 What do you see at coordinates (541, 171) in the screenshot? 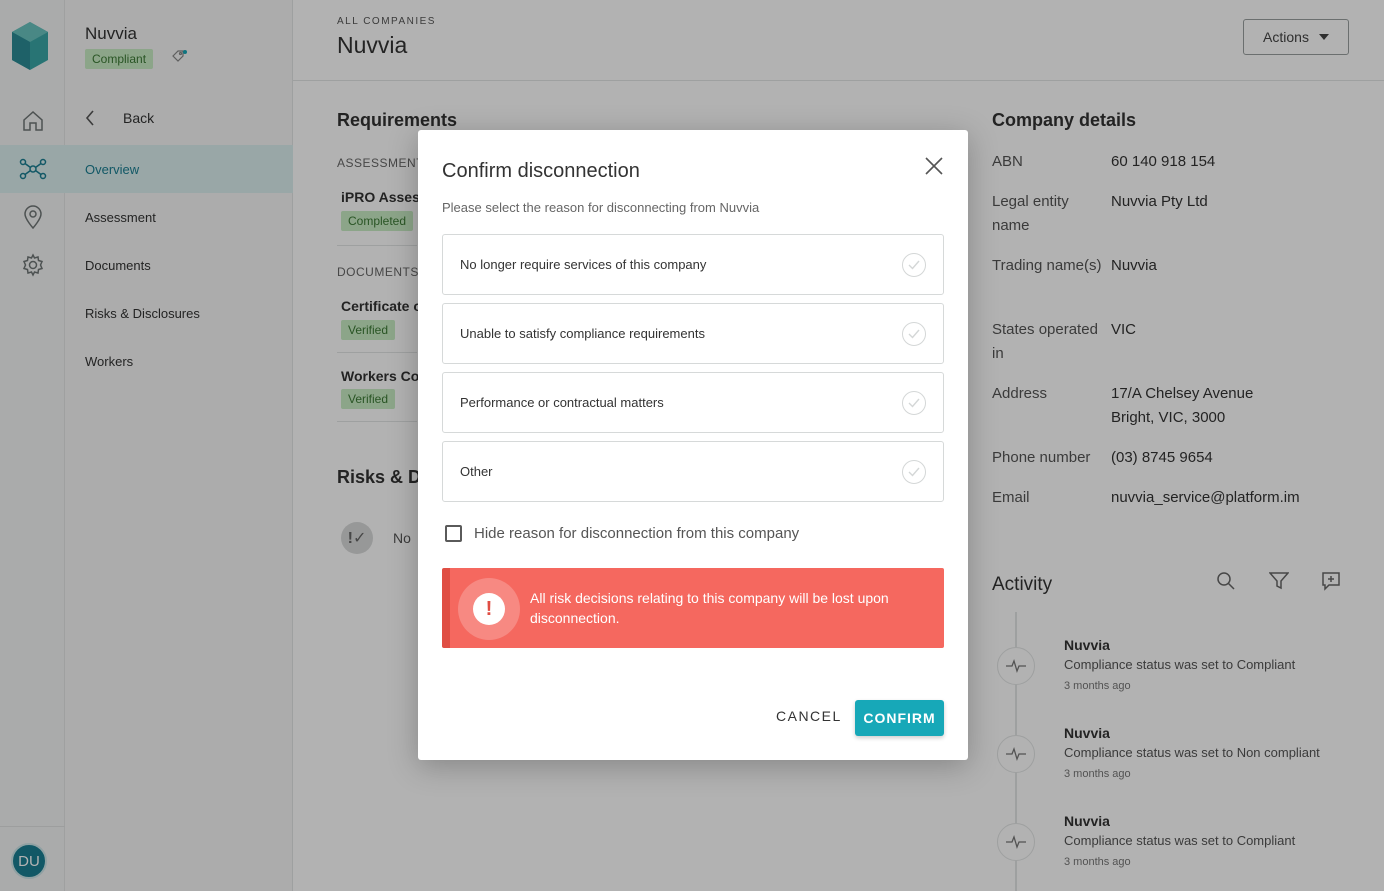
I see `dialog-title: Confirm disconnection` at bounding box center [541, 171].